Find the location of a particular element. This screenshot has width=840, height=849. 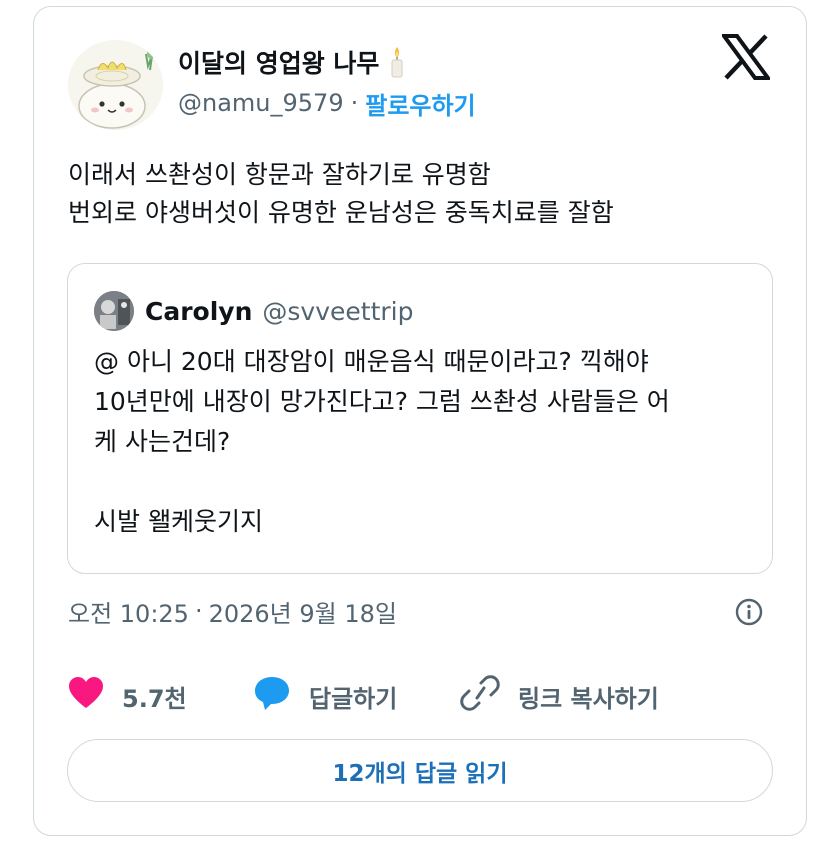

tweet-text-line: 이래서 쓰촨성이 항문과 잘하기로 유명함 is located at coordinates (279, 174).